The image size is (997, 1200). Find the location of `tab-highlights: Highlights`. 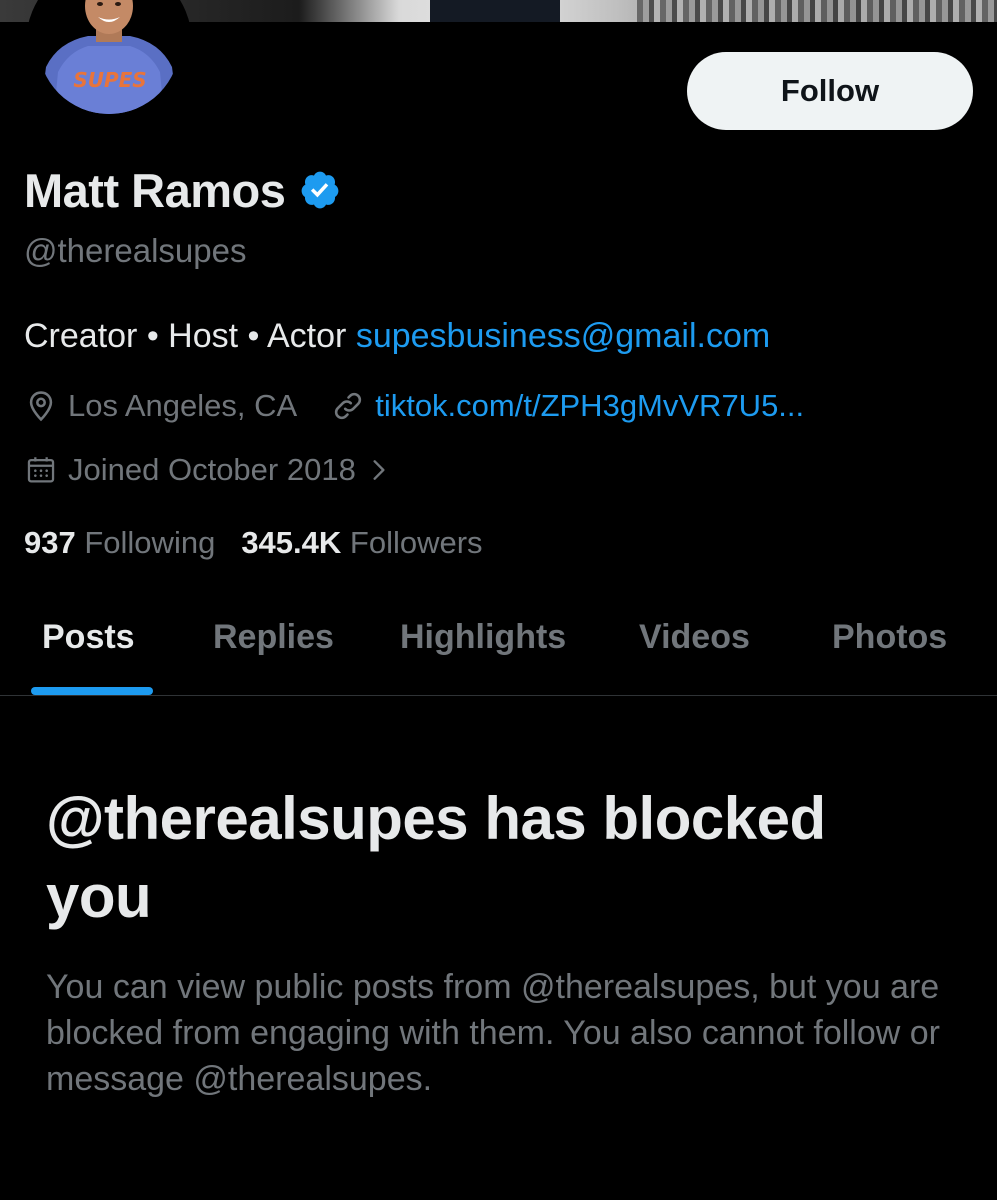

tab-highlights: Highlights is located at coordinates (483, 637).